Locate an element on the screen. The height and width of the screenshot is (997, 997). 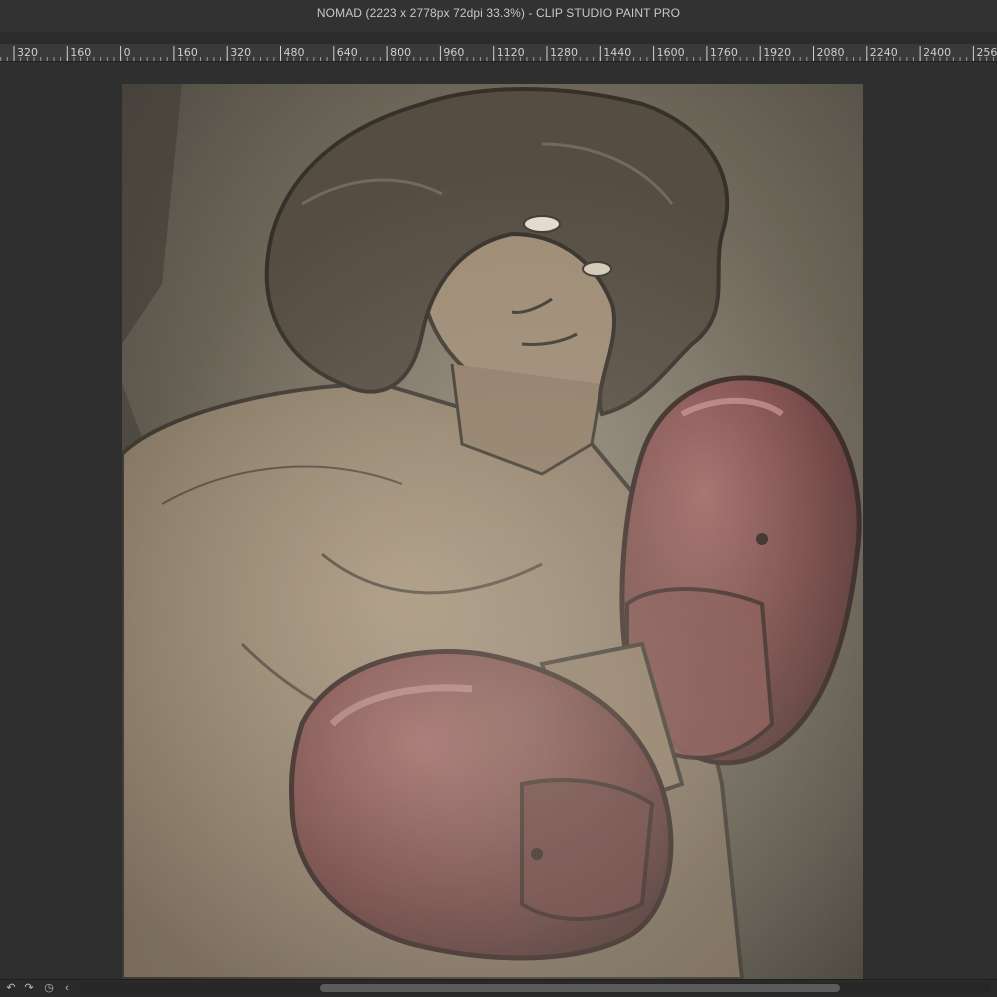
status-bar: ↶ ↷ ◷ ‹ is located at coordinates (498, 988).